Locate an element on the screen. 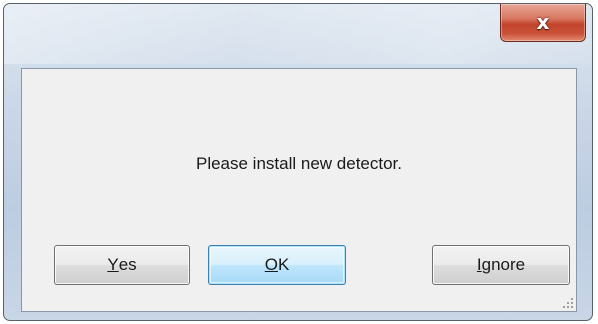  close-button: x is located at coordinates (543, 23).